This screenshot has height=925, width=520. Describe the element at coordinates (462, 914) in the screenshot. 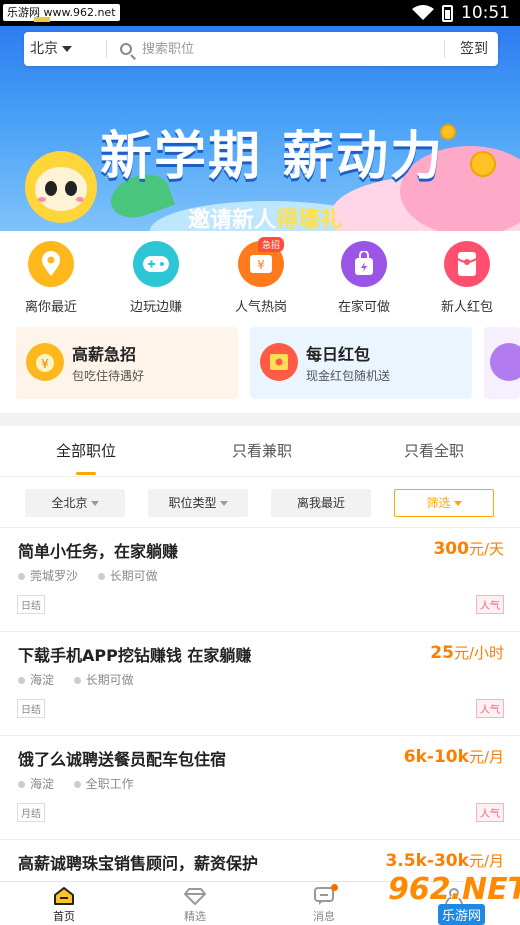

I see `watermark-sub: 乐游网` at that location.